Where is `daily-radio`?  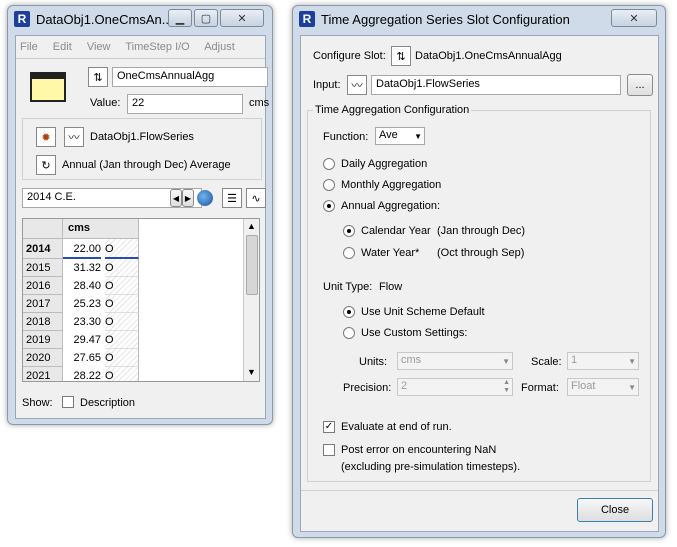
daily-radio is located at coordinates (329, 164).